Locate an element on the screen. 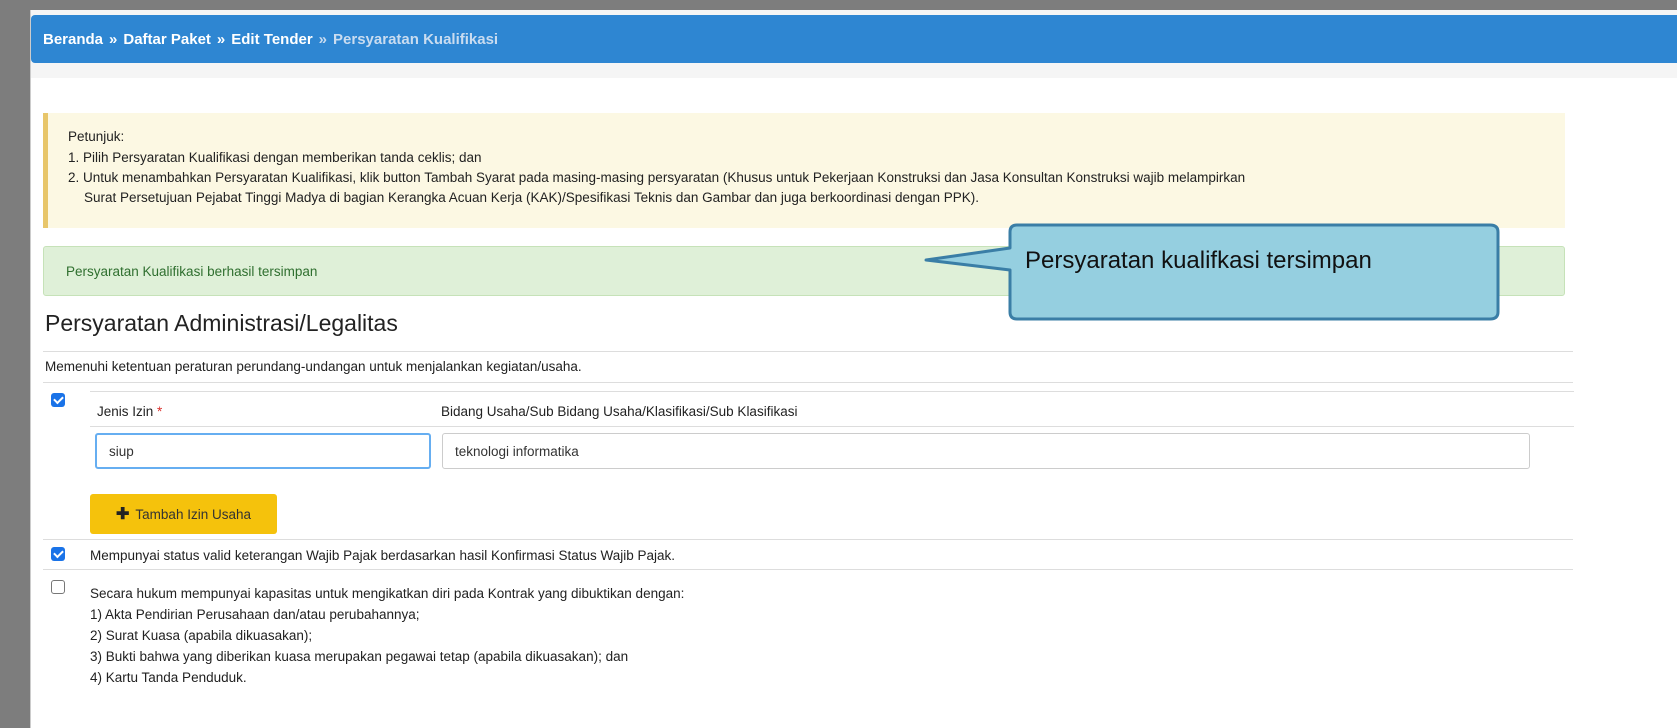 The width and height of the screenshot is (1677, 728). list-item: 4) Kartu Tanda Penduduk. is located at coordinates (168, 677).